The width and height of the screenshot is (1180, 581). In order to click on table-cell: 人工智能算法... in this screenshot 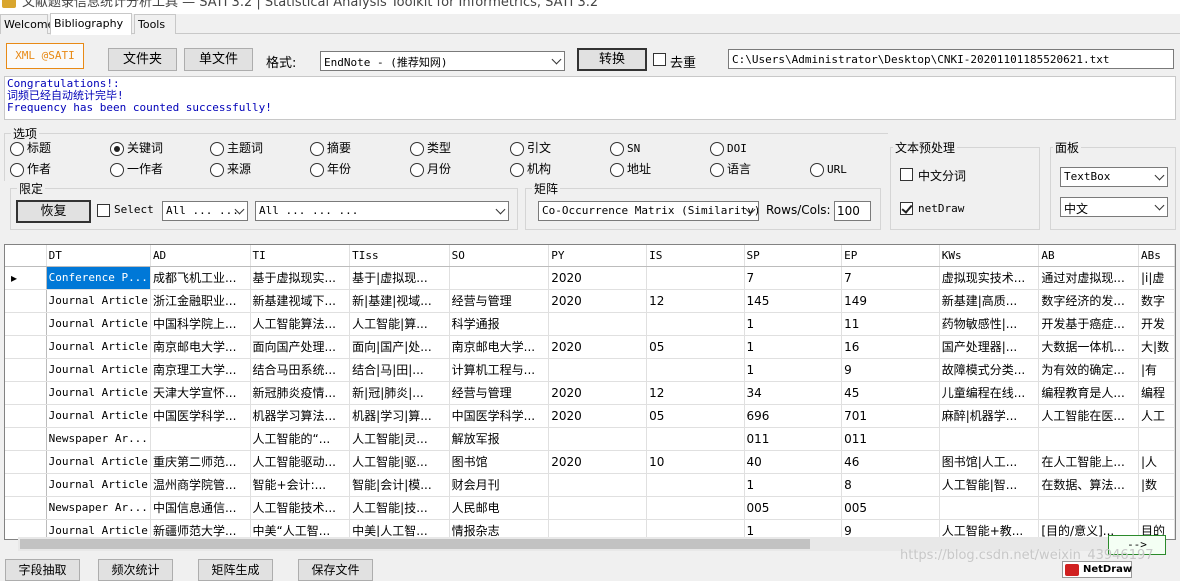, I will do `click(300, 324)`.